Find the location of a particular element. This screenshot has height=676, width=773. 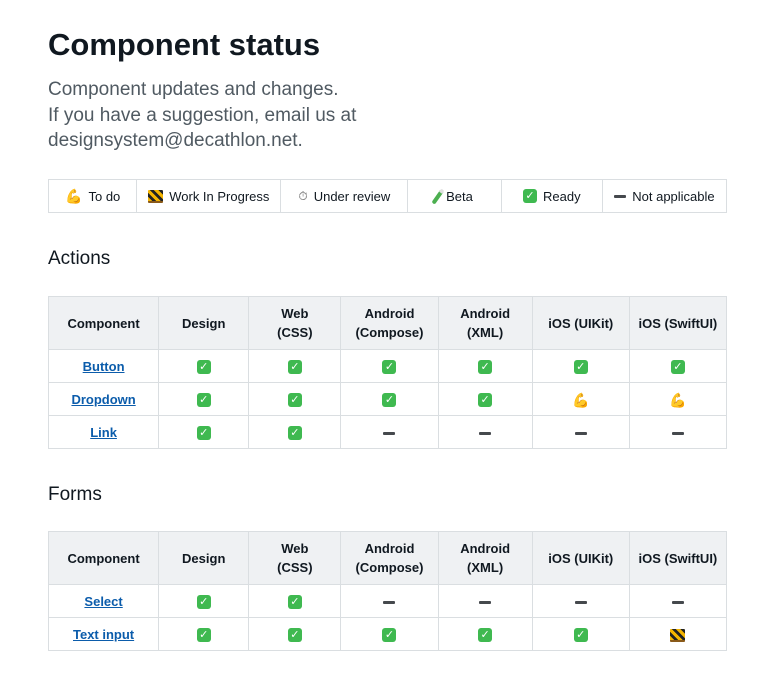

component-cell: Text input is located at coordinates (103, 634).